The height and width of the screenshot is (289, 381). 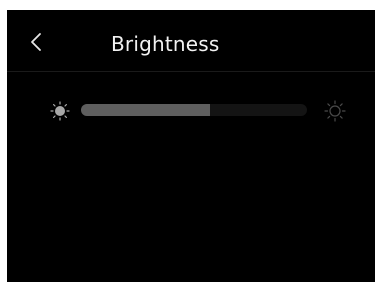 What do you see at coordinates (335, 111) in the screenshot?
I see `sun-large-icon` at bounding box center [335, 111].